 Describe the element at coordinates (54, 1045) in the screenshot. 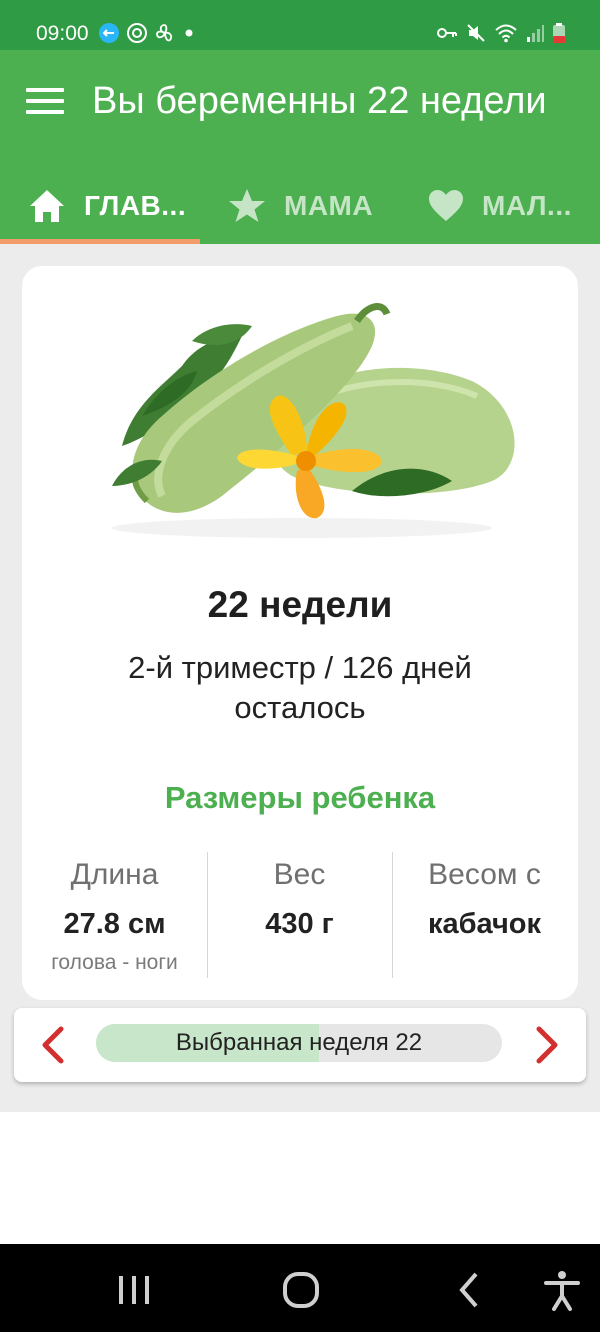

I see `chevron-left-icon` at that location.